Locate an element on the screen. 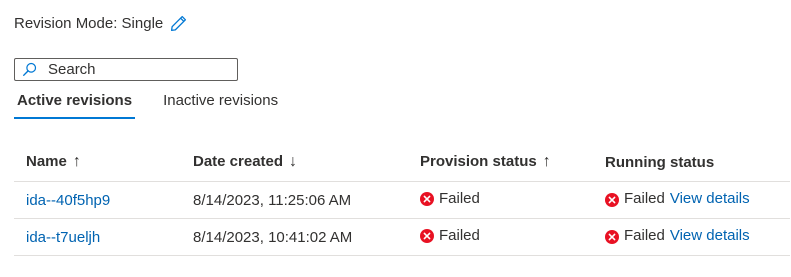  search-box is located at coordinates (126, 69).